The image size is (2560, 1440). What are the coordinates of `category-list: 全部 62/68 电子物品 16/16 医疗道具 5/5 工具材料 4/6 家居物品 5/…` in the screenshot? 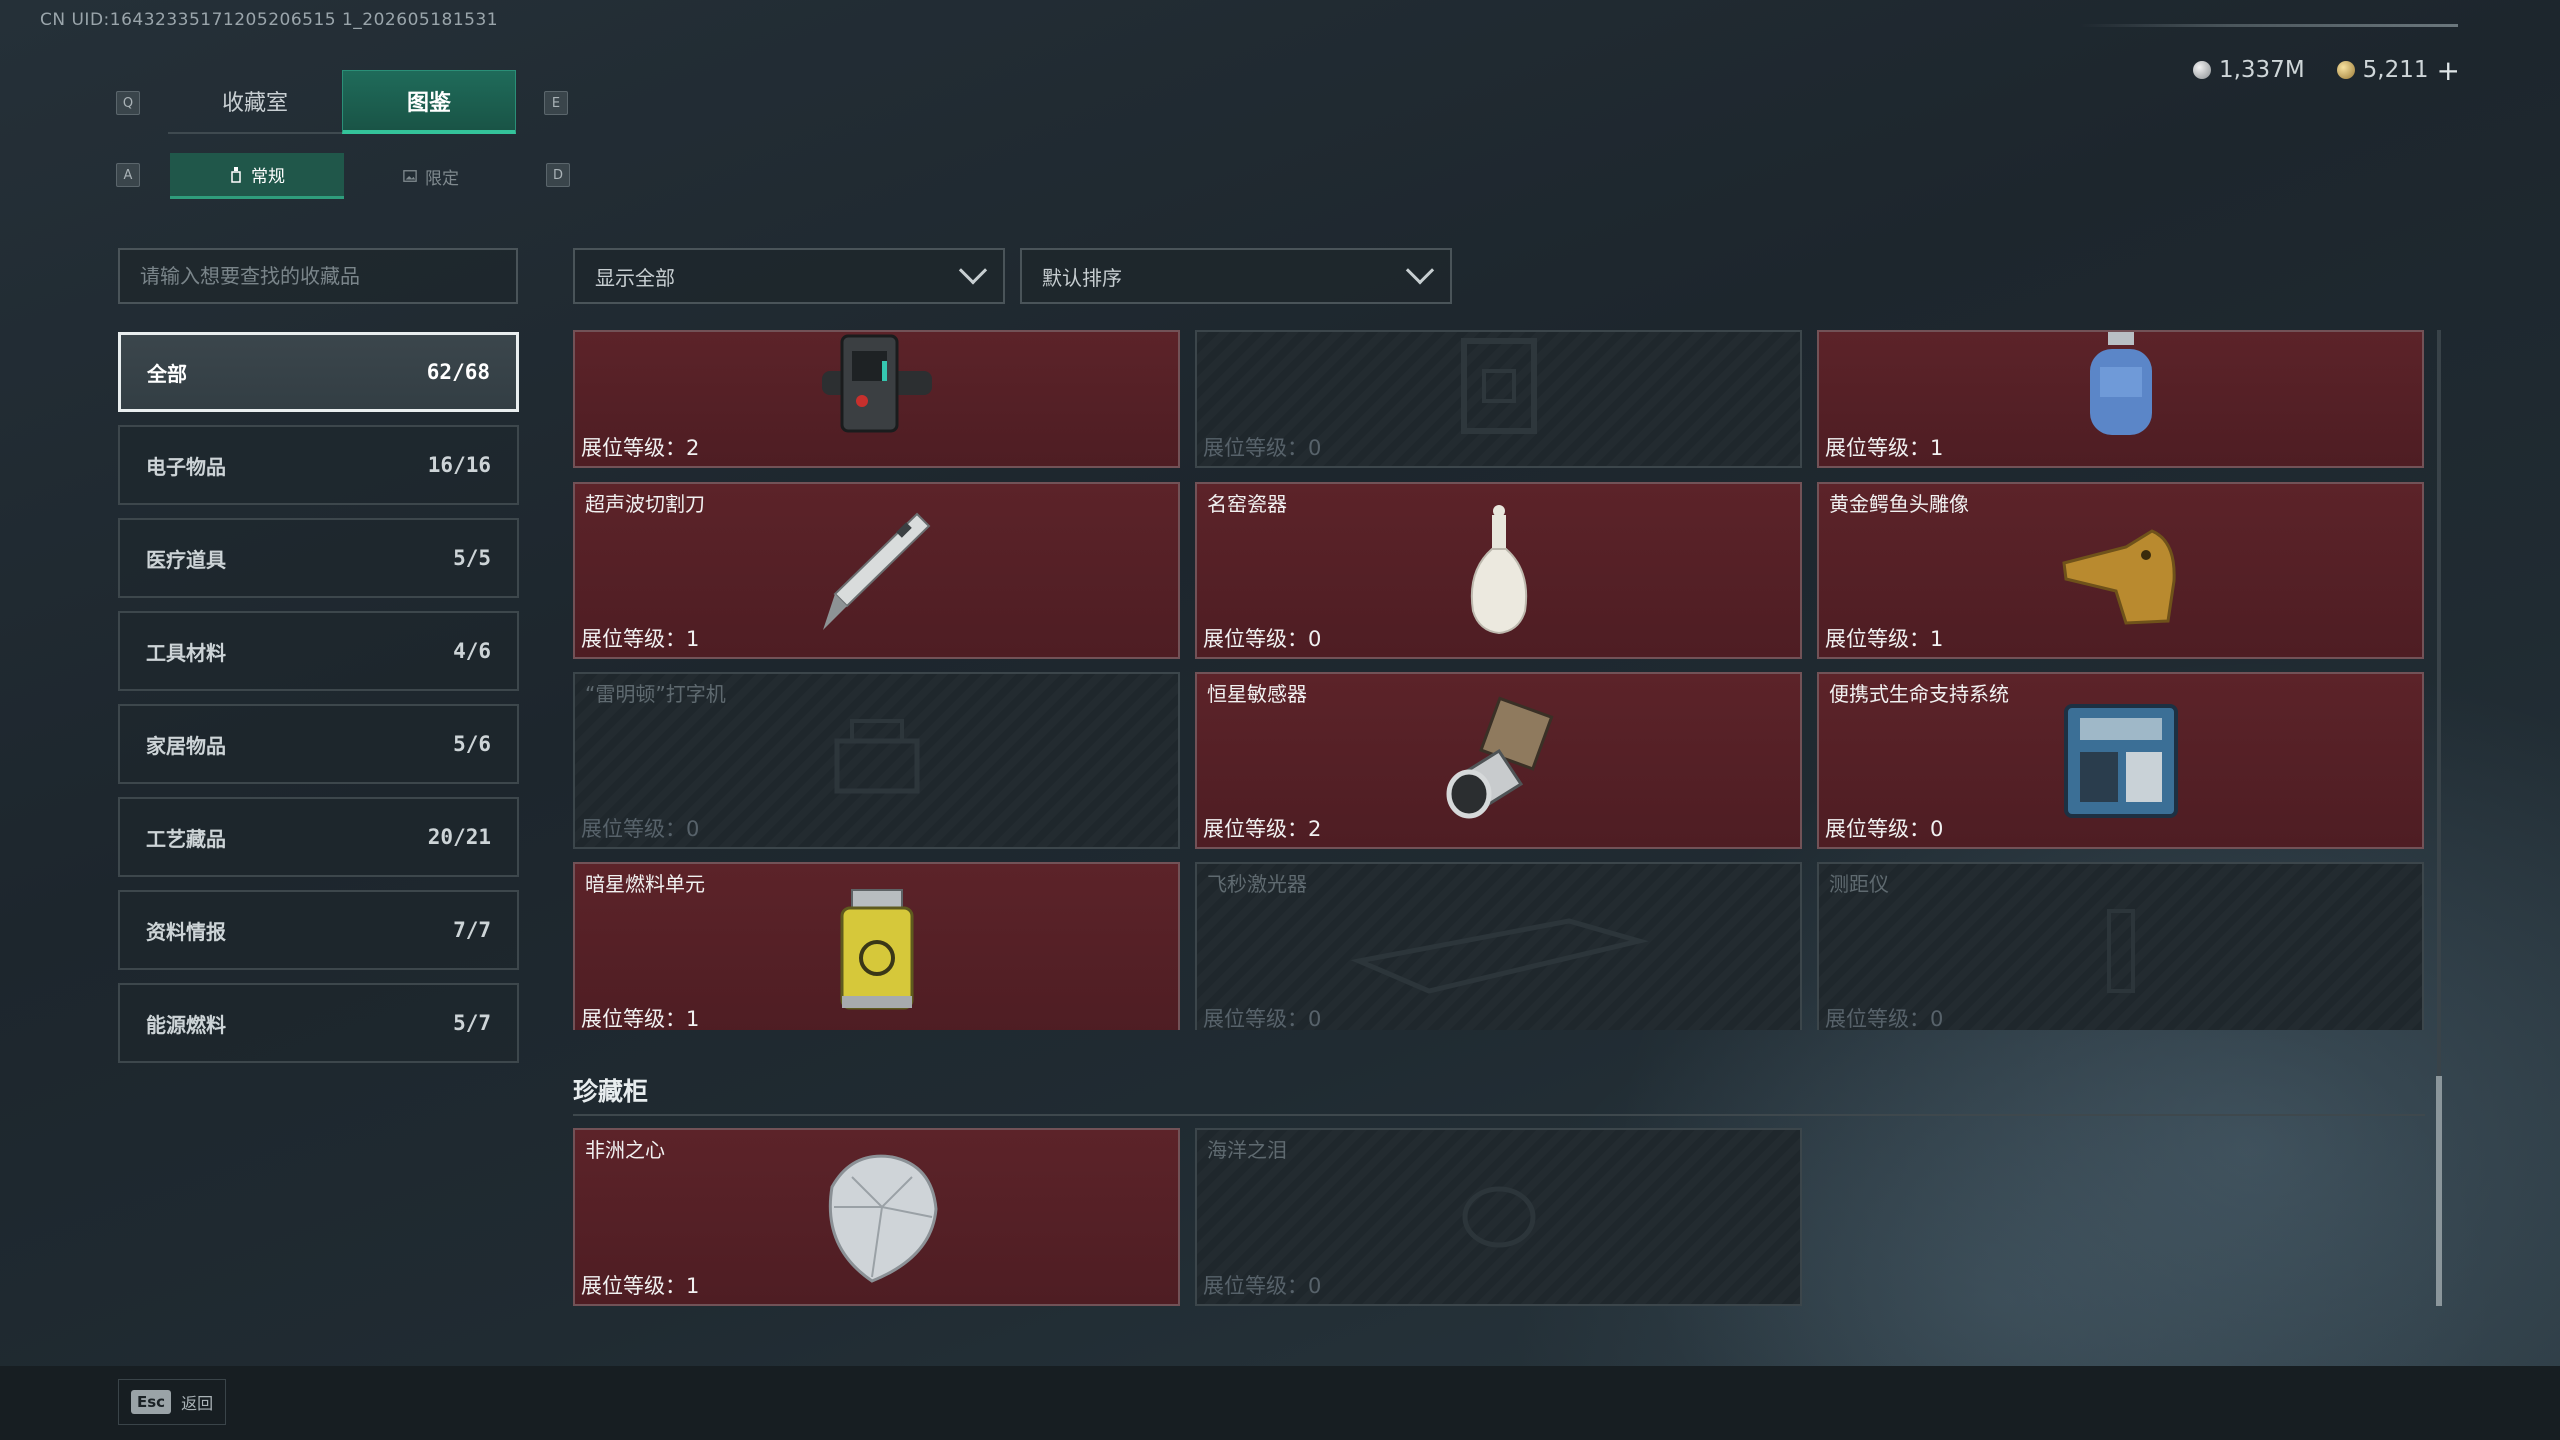 It's located at (318, 704).